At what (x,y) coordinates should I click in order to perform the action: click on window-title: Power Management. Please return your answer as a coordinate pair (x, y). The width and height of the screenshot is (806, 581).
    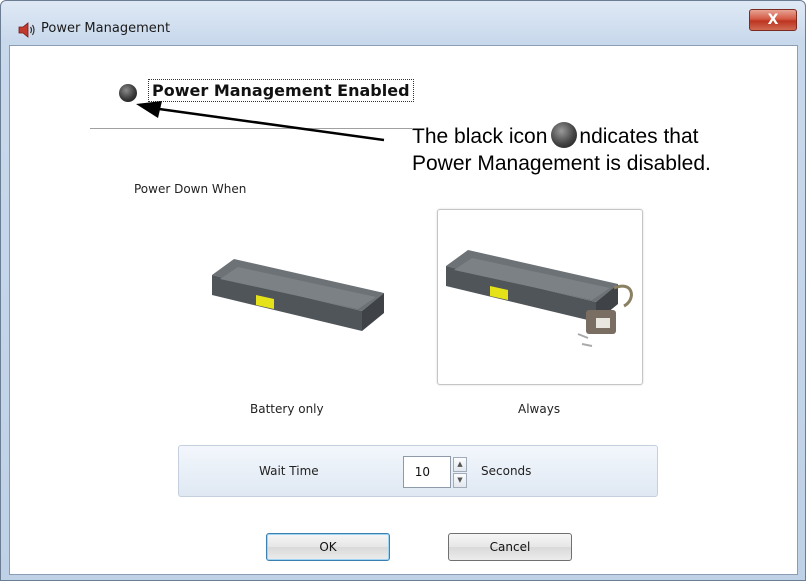
    Looking at the image, I should click on (106, 28).